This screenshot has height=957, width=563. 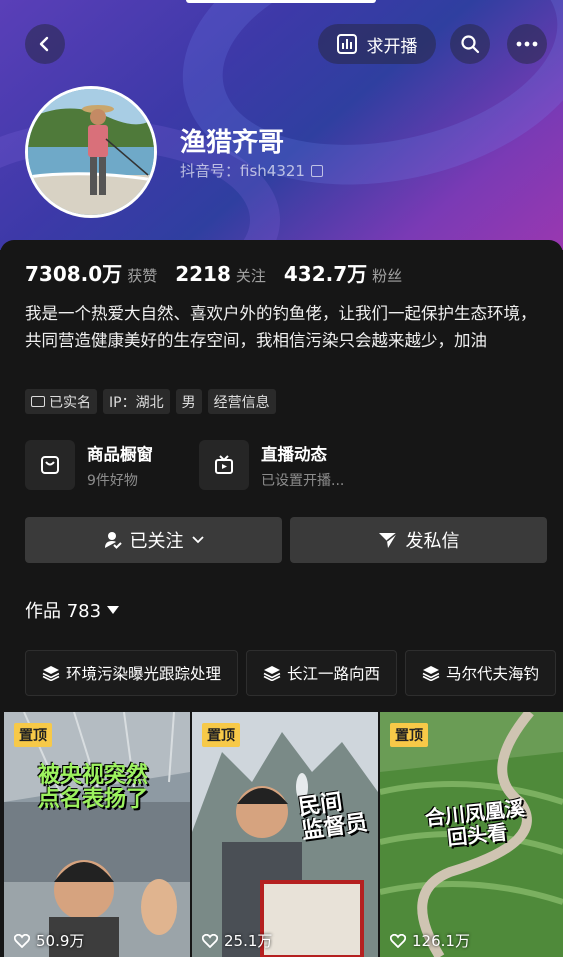 I want to click on video-likes: 126.1万, so click(x=430, y=940).